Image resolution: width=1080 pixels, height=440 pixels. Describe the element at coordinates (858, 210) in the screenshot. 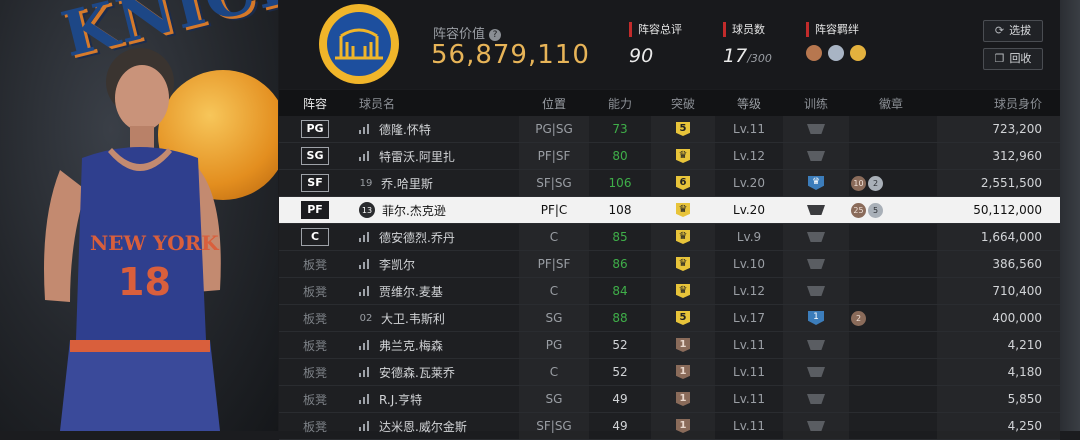

I see `badge-icon: 25` at that location.